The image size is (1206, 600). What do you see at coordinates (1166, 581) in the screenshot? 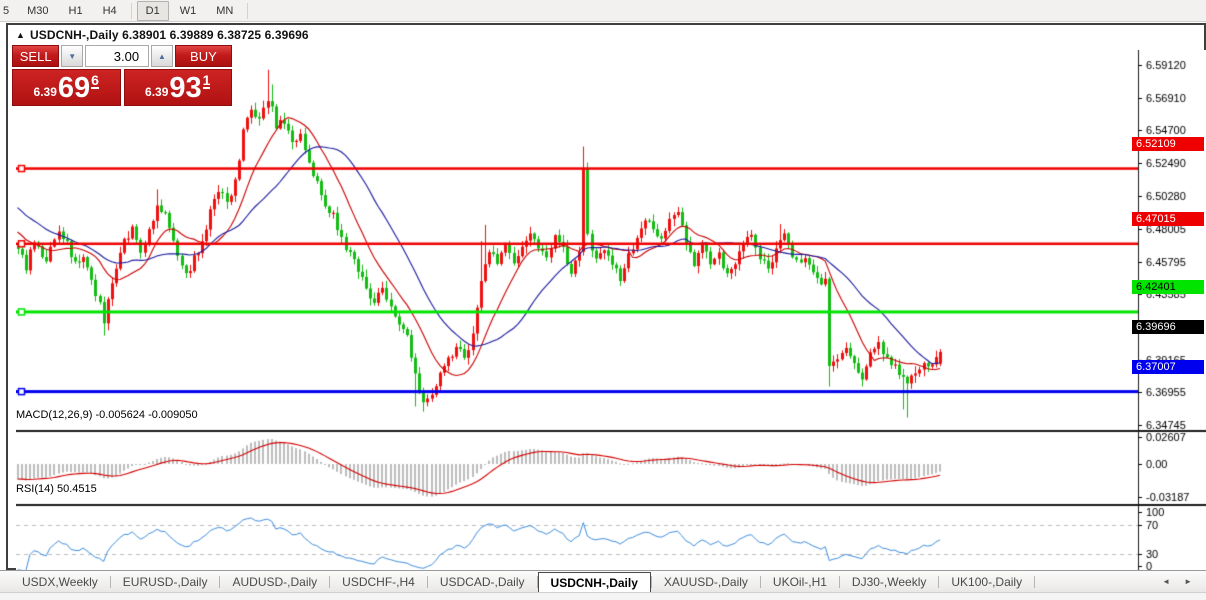
I see `tab-scroll-left-icon: ◄` at bounding box center [1166, 581].